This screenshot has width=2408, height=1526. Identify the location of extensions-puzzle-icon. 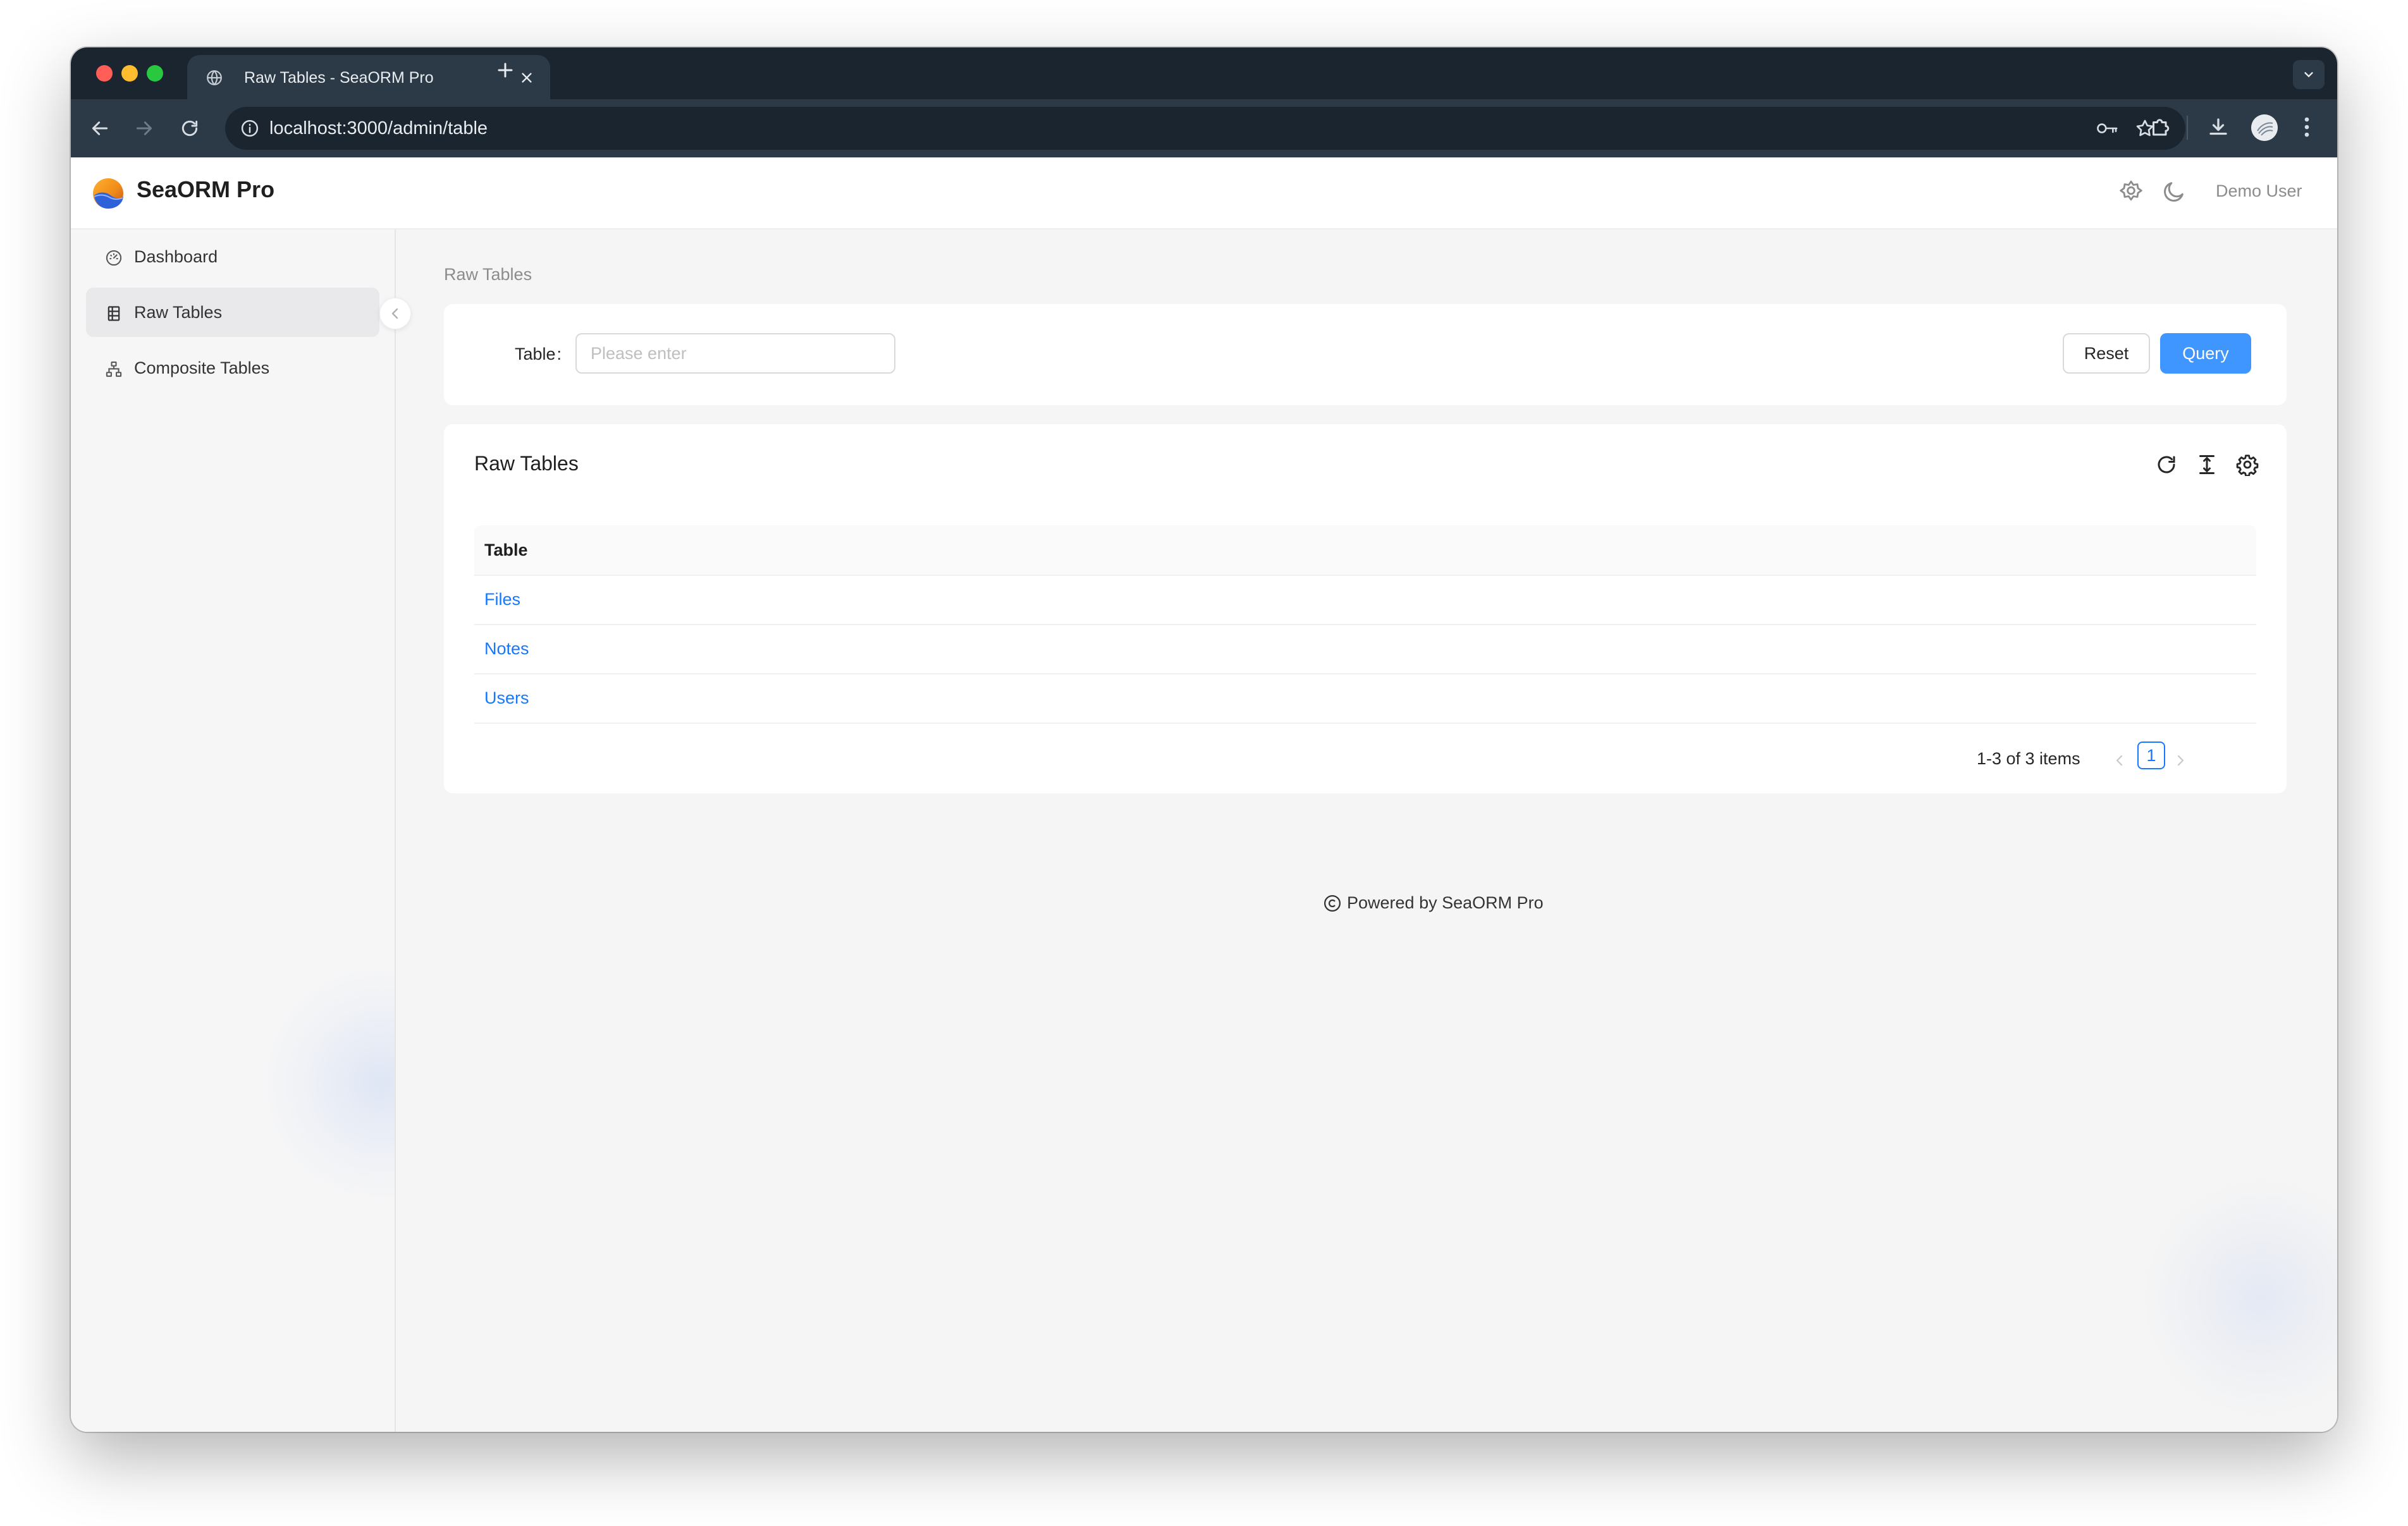
(2160, 127).